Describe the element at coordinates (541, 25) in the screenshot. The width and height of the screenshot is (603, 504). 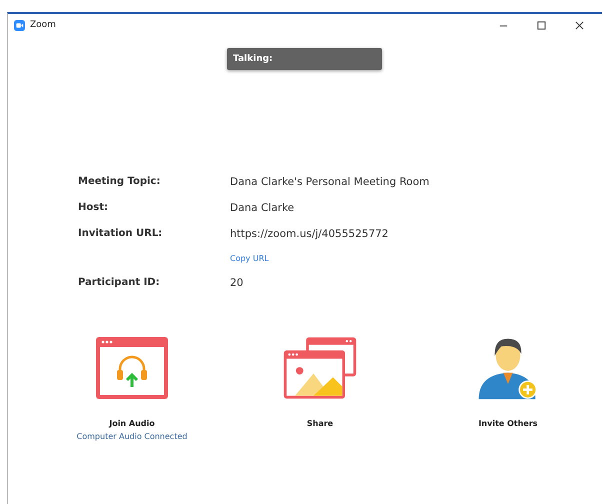
I see `maximize-icon` at that location.